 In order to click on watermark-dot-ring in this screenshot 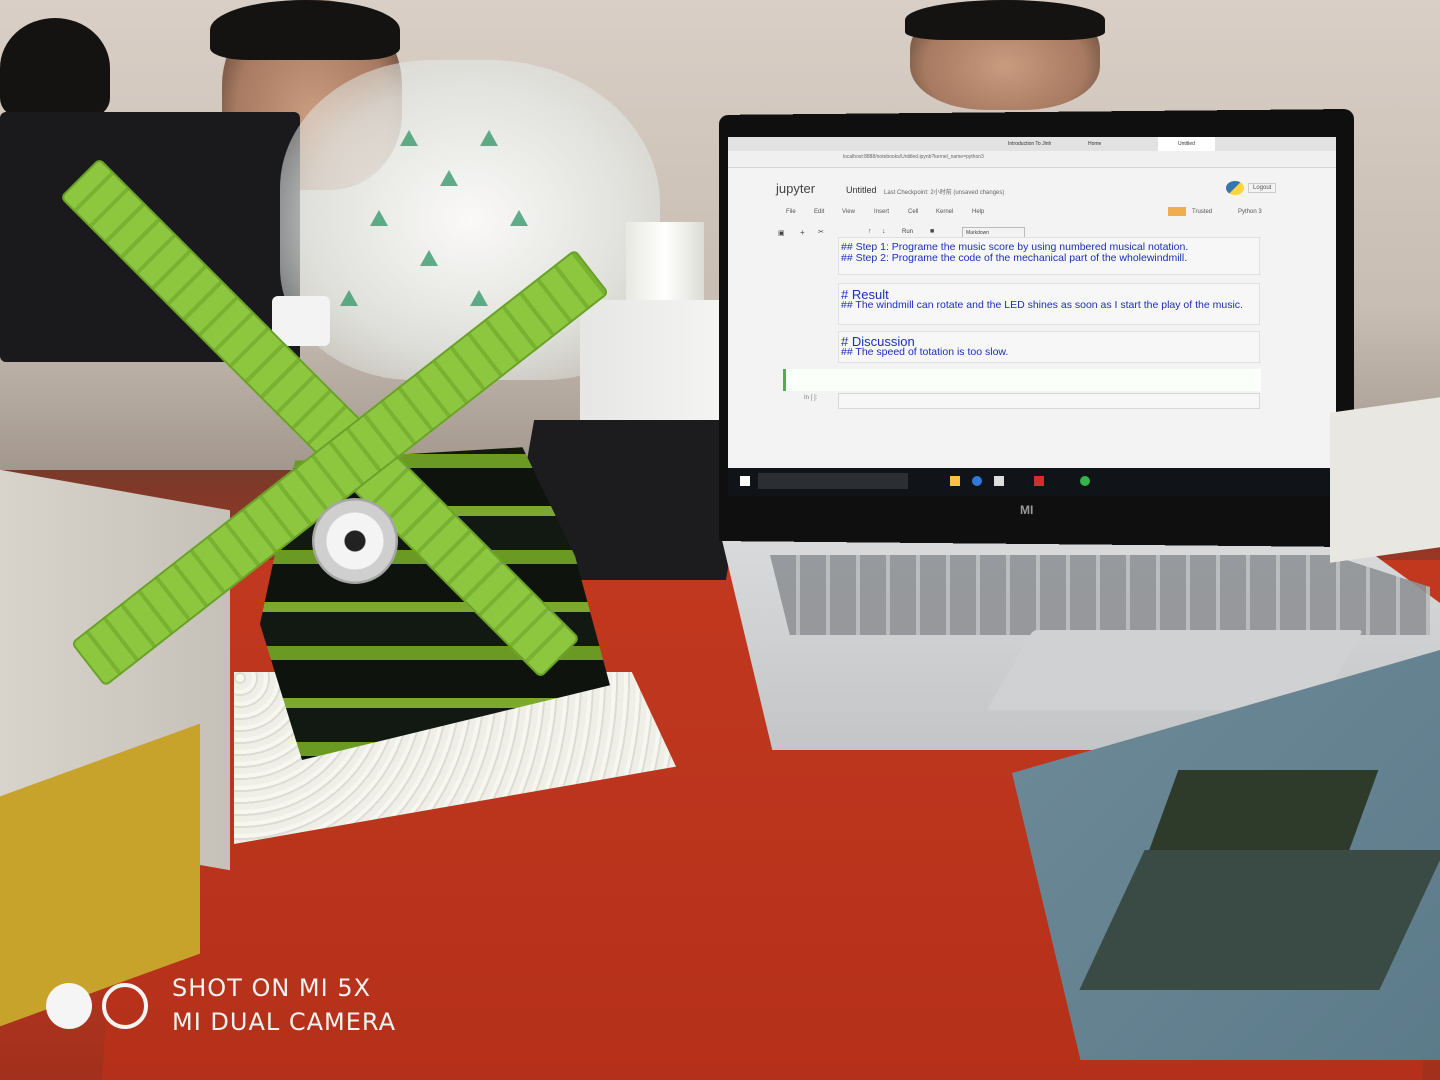, I will do `click(125, 1006)`.